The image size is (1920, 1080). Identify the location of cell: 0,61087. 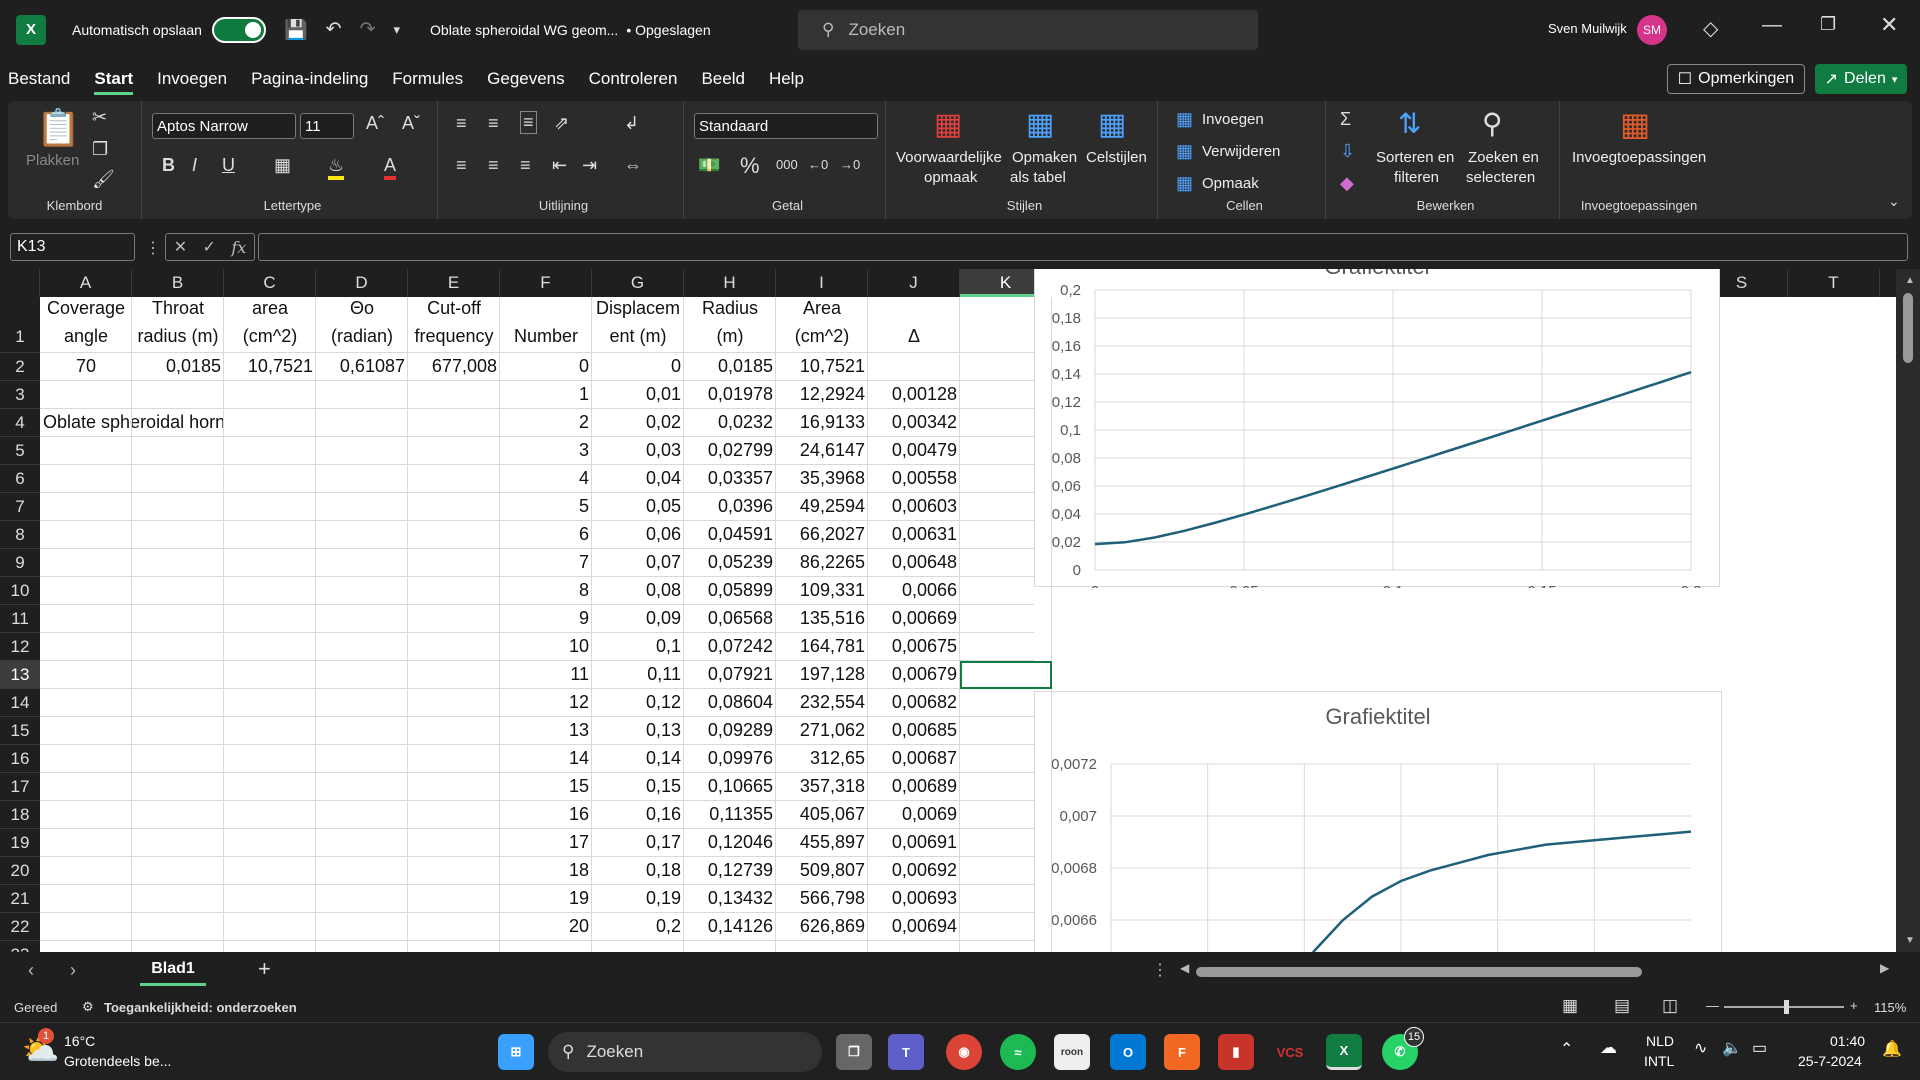
(362, 366).